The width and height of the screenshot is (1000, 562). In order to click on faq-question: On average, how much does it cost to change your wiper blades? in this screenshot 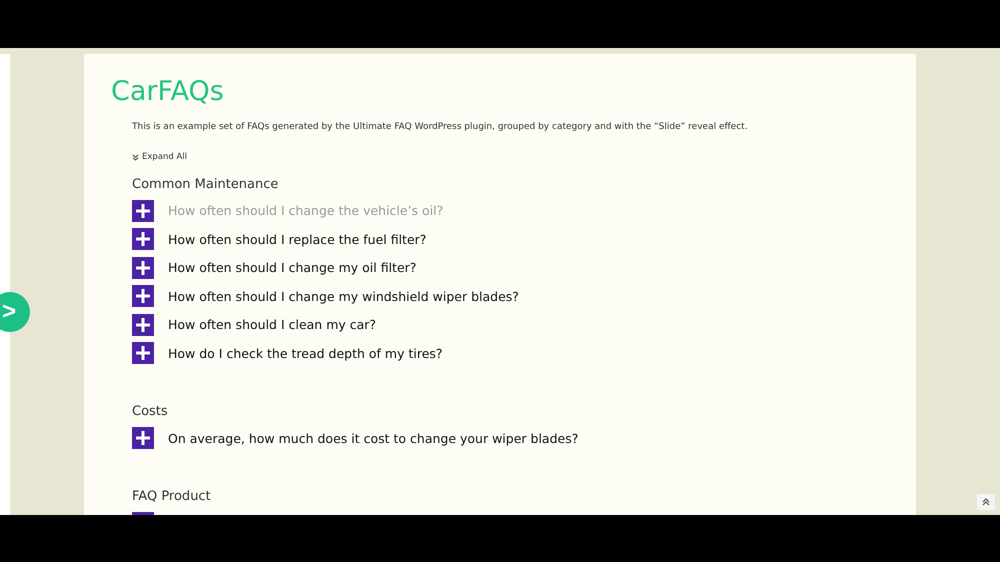, I will do `click(373, 438)`.